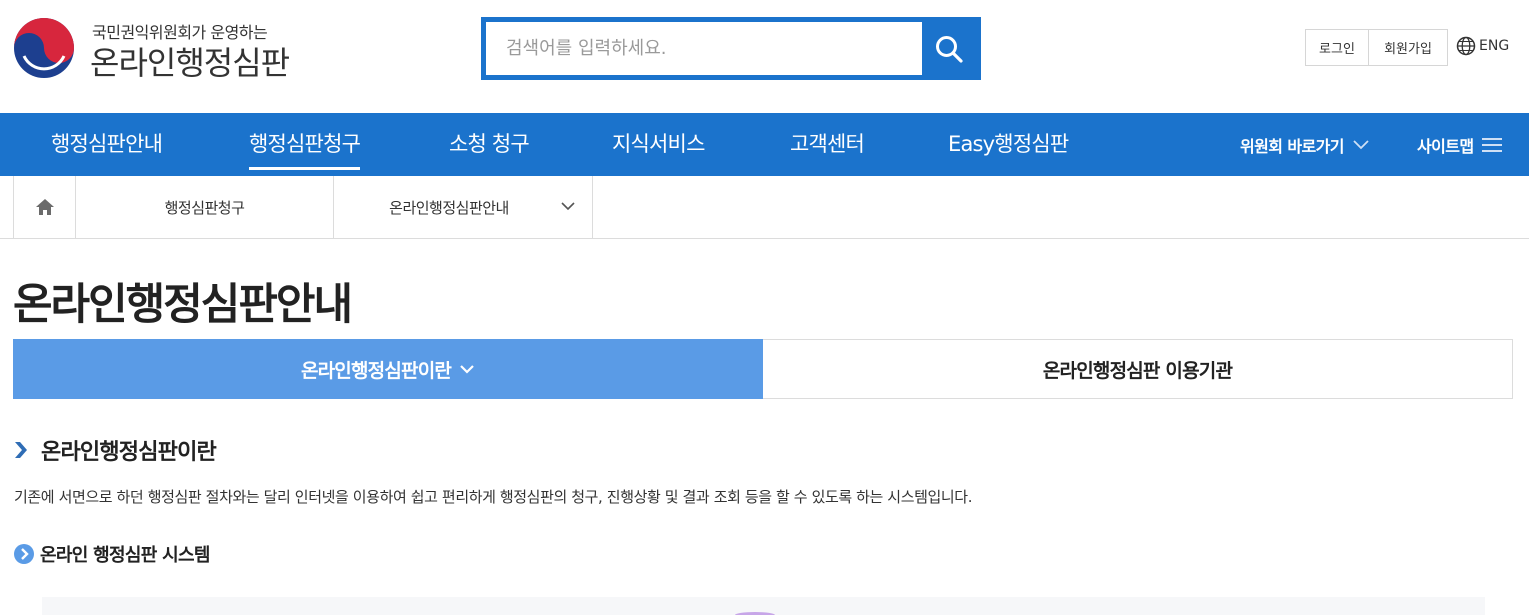 The height and width of the screenshot is (615, 1529). Describe the element at coordinates (1337, 47) in the screenshot. I see `login-button: 로그인` at that location.